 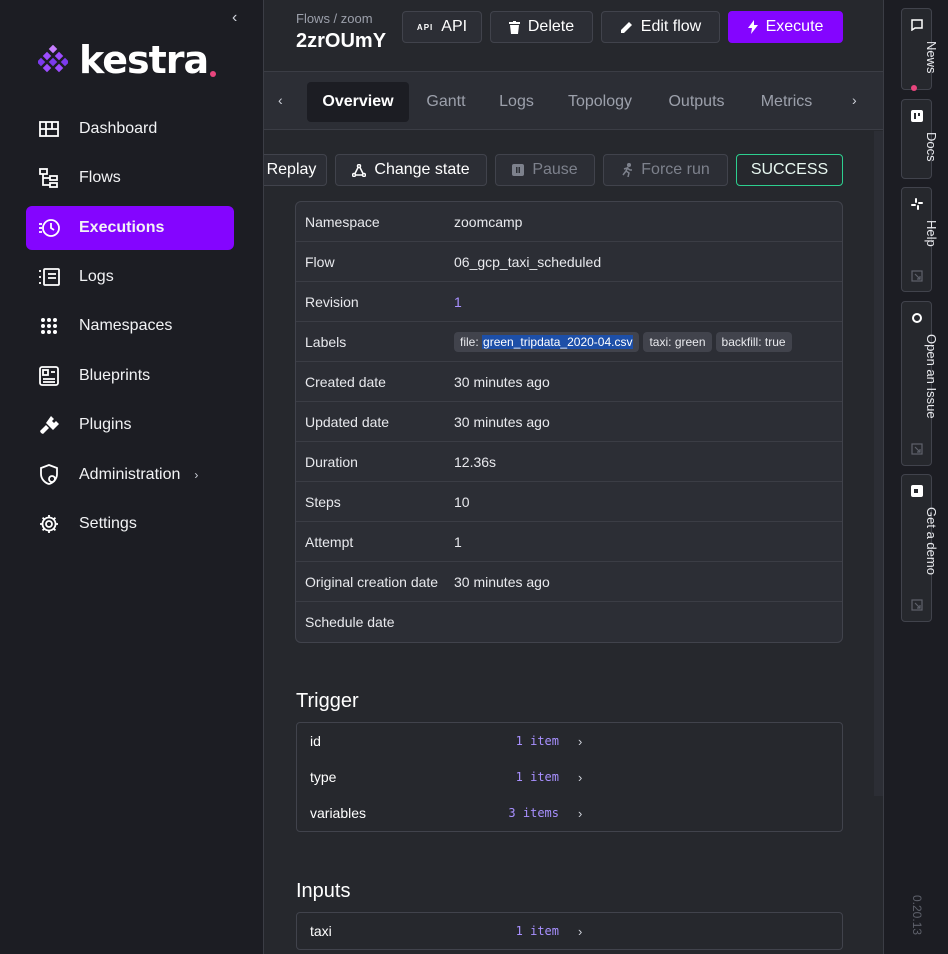 I want to click on status-badge: SUCCESS, so click(x=789, y=170).